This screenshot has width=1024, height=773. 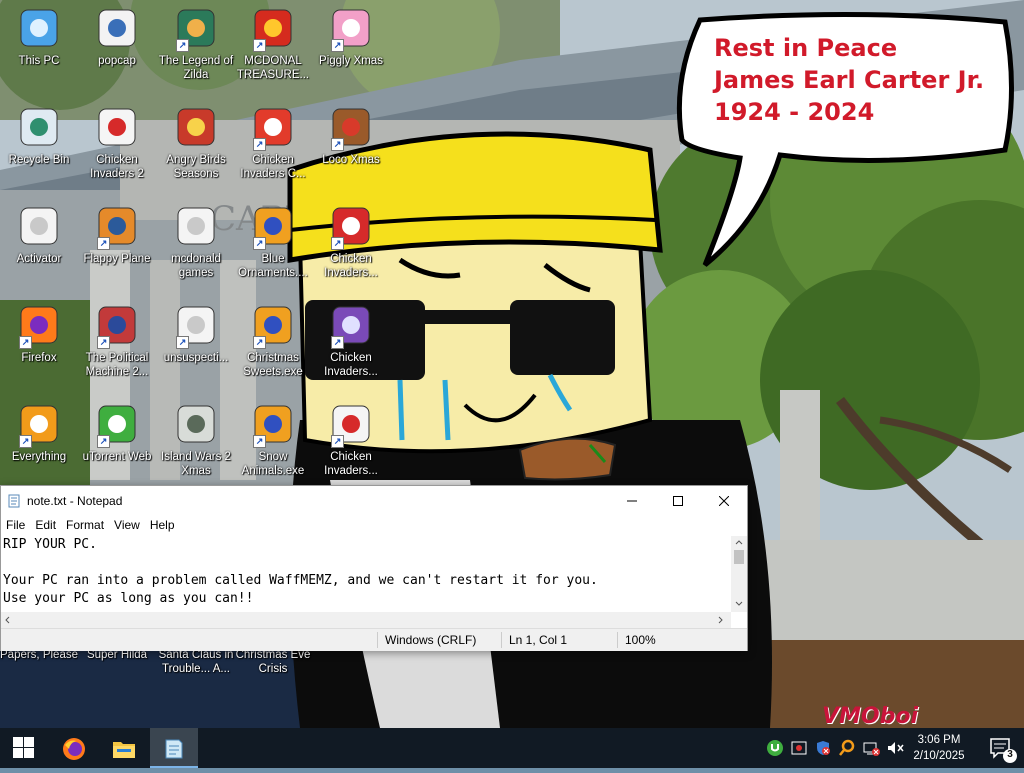 I want to click on desktop-icon: ↗ The Legend of Zilda, so click(x=196, y=42).